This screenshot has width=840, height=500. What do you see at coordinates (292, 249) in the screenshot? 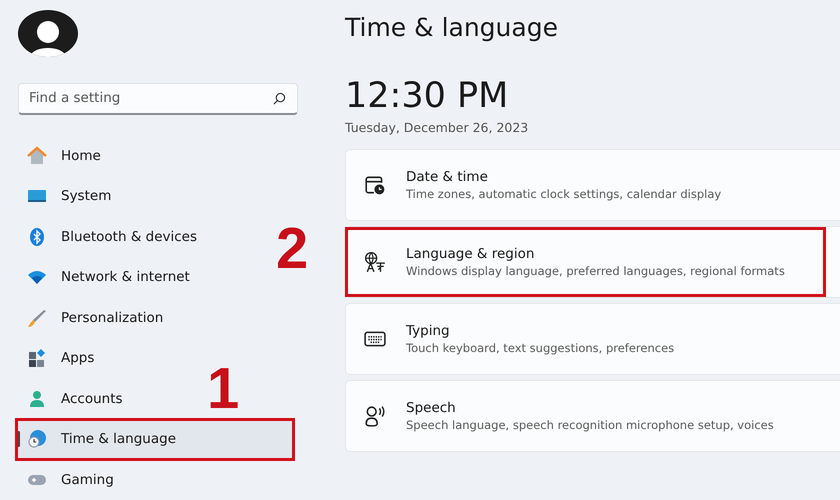
I see `step-number: 2` at bounding box center [292, 249].